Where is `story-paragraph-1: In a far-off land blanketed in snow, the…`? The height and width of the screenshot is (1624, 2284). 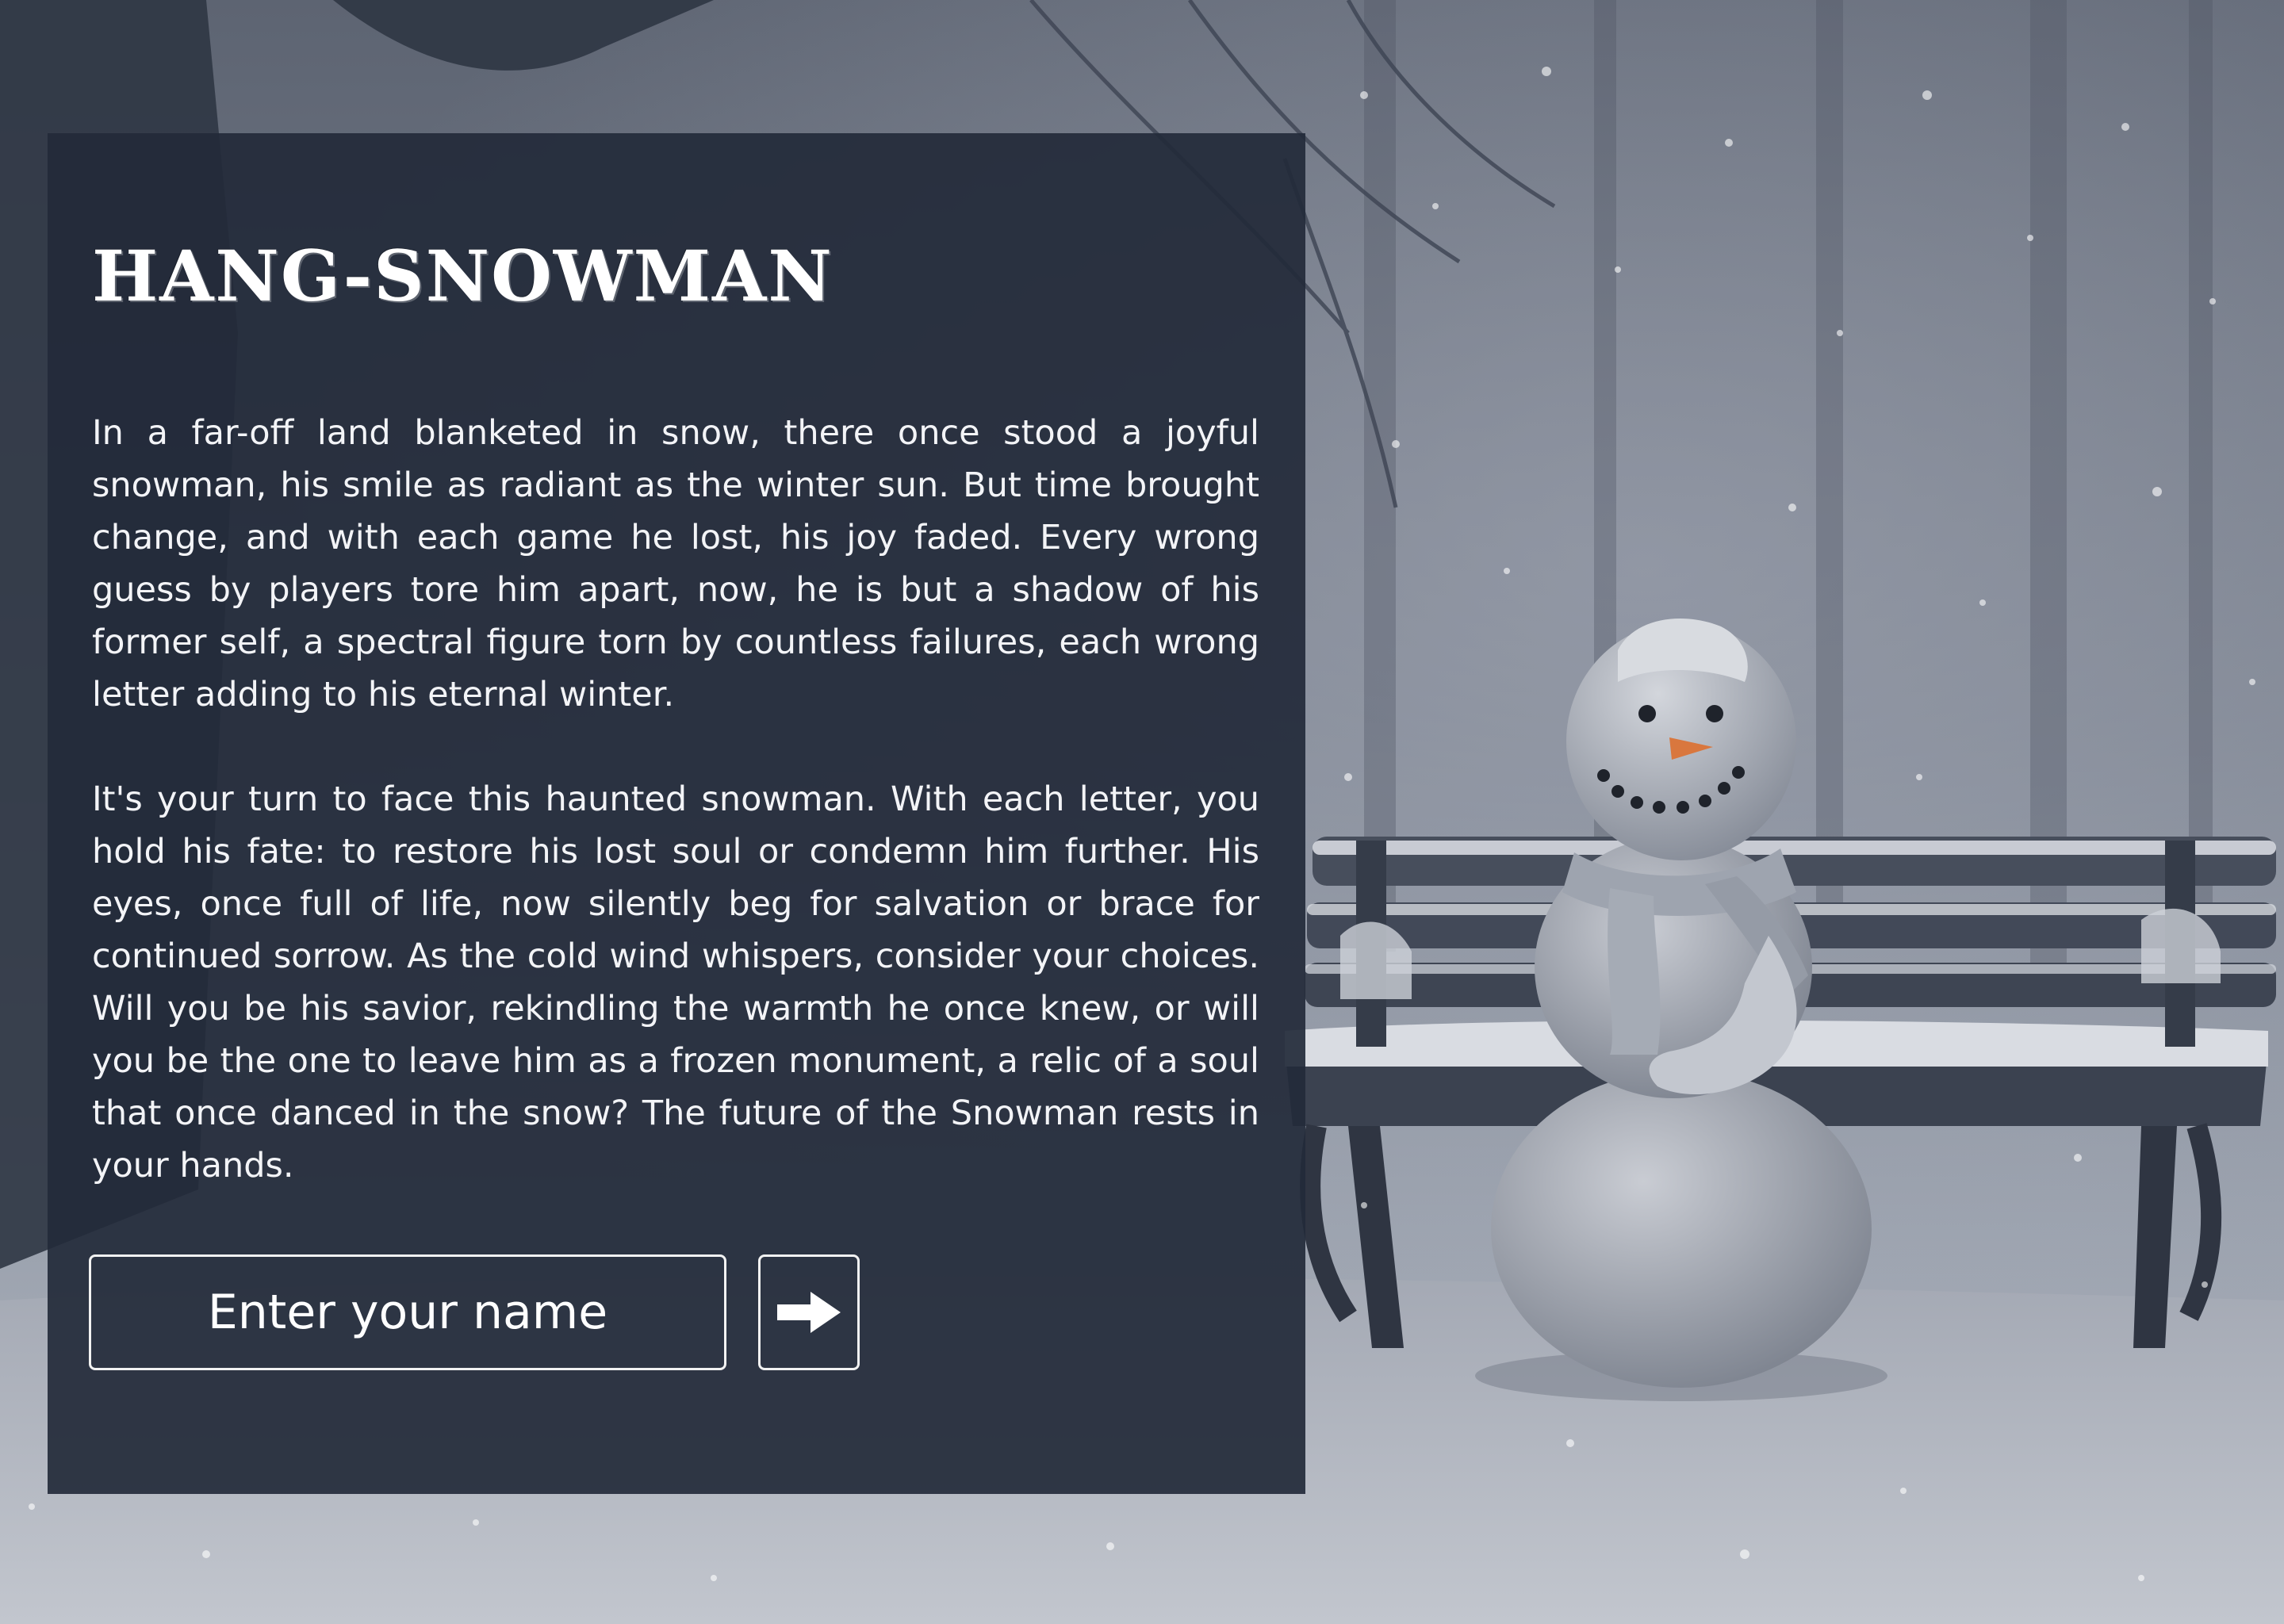 story-paragraph-1: In a far-off land blanketed in snow, the… is located at coordinates (675, 563).